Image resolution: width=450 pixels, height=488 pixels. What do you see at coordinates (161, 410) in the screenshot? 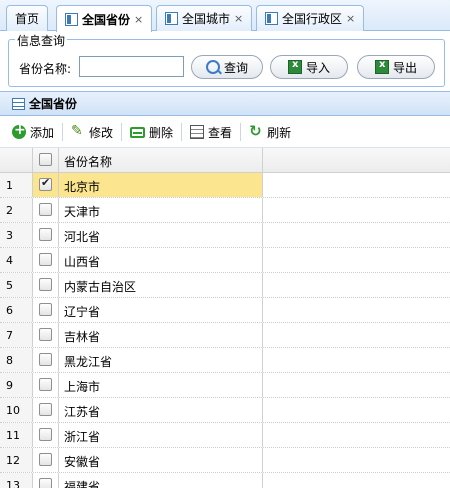
I see `province-name-cell: 江苏省` at bounding box center [161, 410].